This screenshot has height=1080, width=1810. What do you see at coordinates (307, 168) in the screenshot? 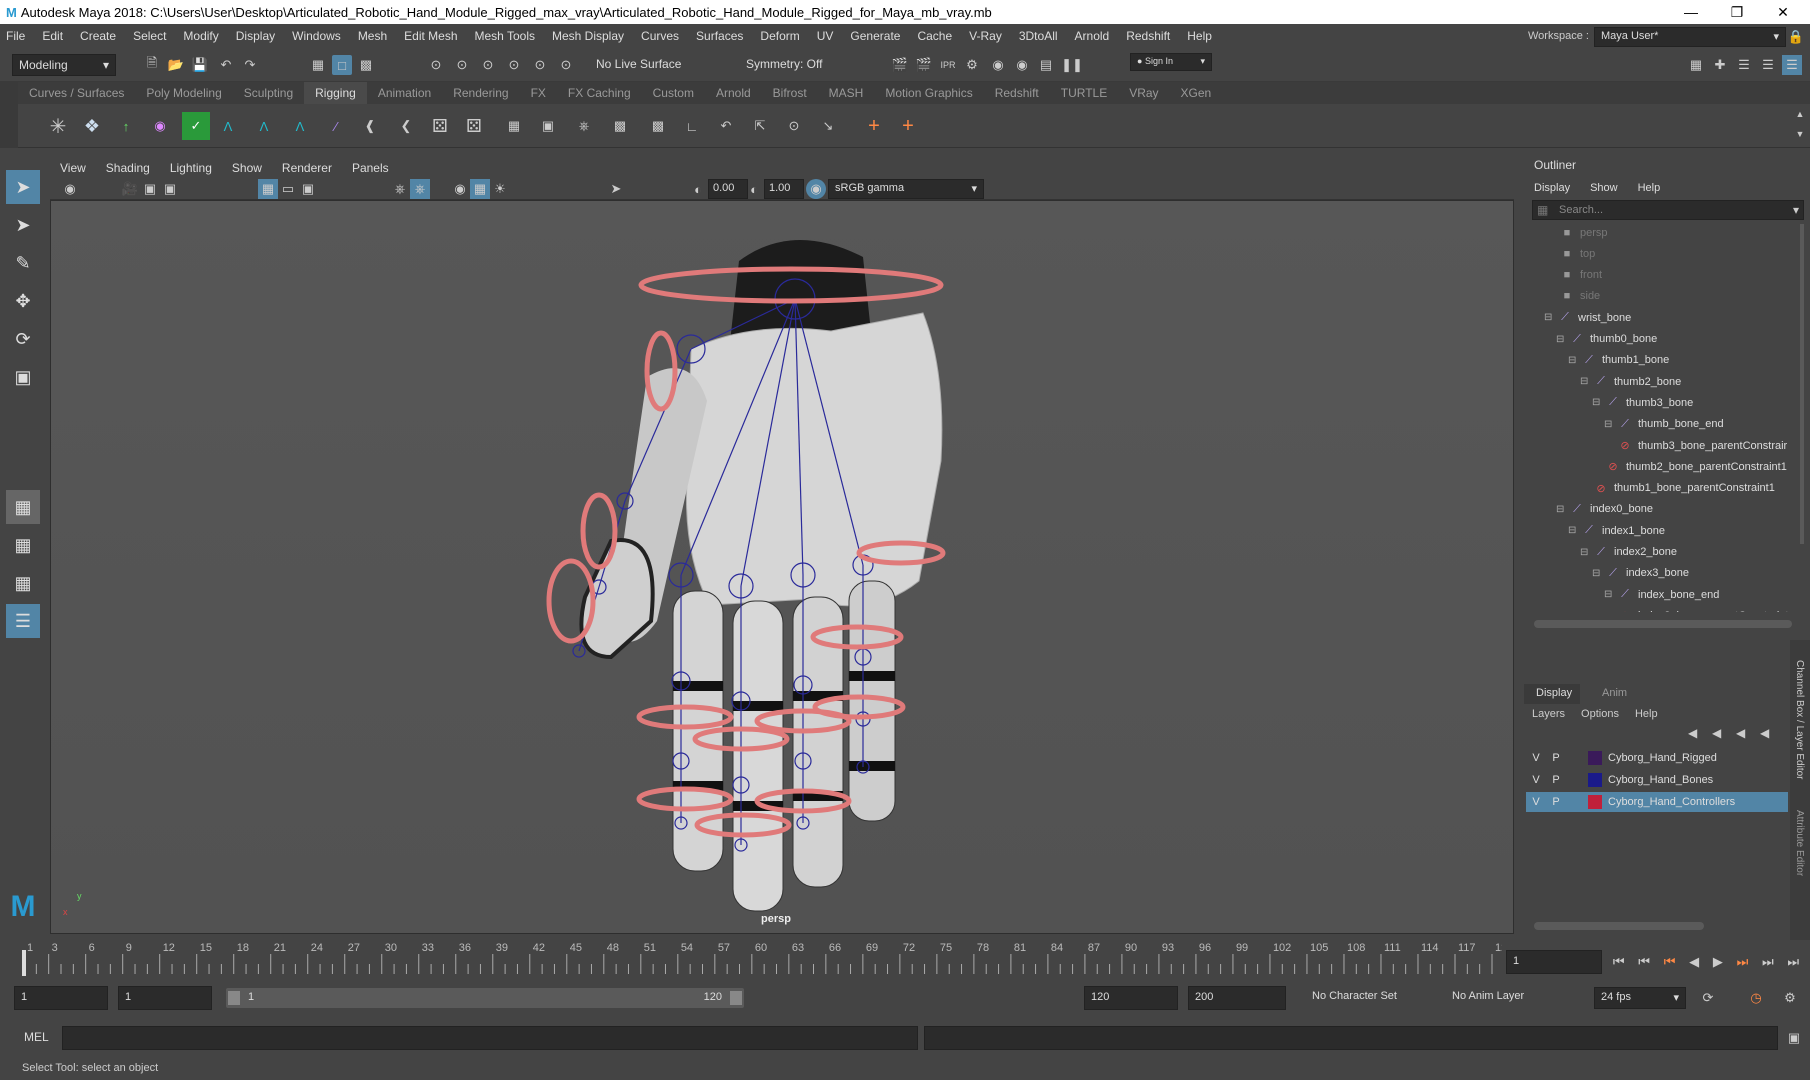
I see `panel-menu-renderer: Renderer` at bounding box center [307, 168].